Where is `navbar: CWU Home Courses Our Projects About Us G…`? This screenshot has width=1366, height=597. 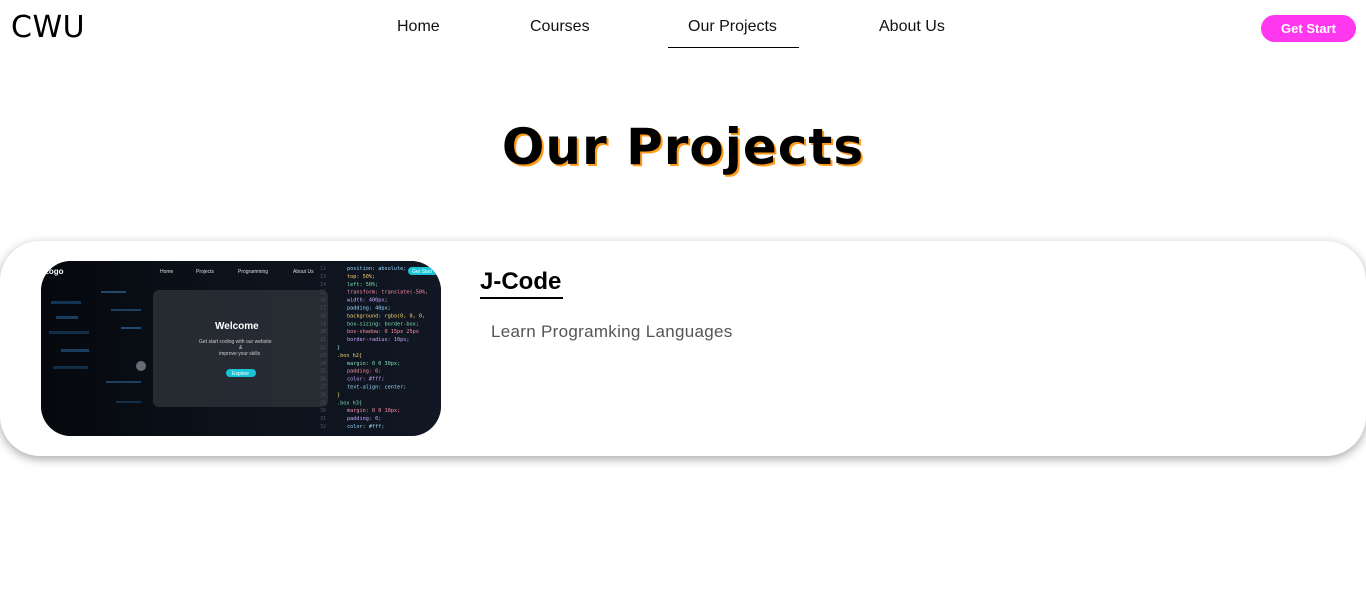 navbar: CWU Home Courses Our Projects About Us G… is located at coordinates (683, 29).